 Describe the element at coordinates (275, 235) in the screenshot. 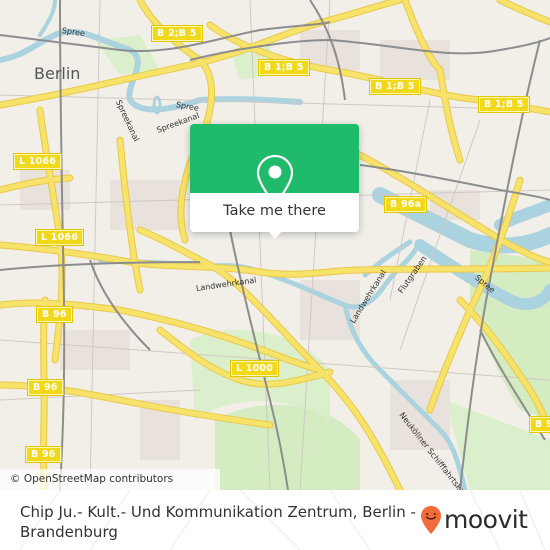

I see `popup-pointer` at that location.